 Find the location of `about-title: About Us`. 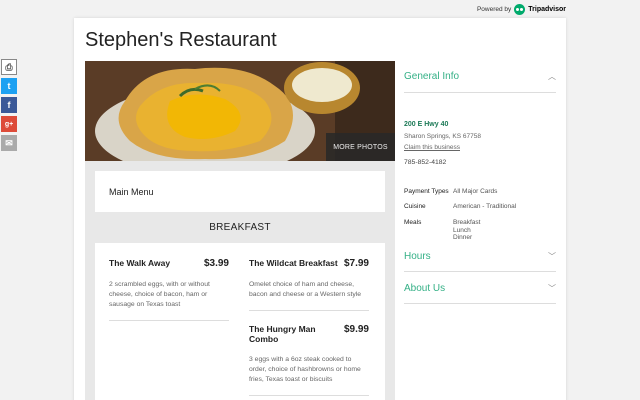

about-title: About Us is located at coordinates (425, 288).